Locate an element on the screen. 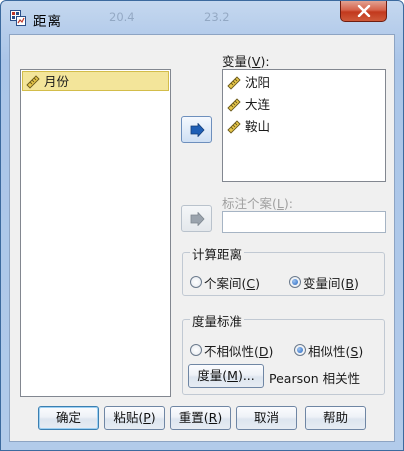 The height and width of the screenshot is (451, 404). compute-distance-title: 计算距离 is located at coordinates (217, 253).